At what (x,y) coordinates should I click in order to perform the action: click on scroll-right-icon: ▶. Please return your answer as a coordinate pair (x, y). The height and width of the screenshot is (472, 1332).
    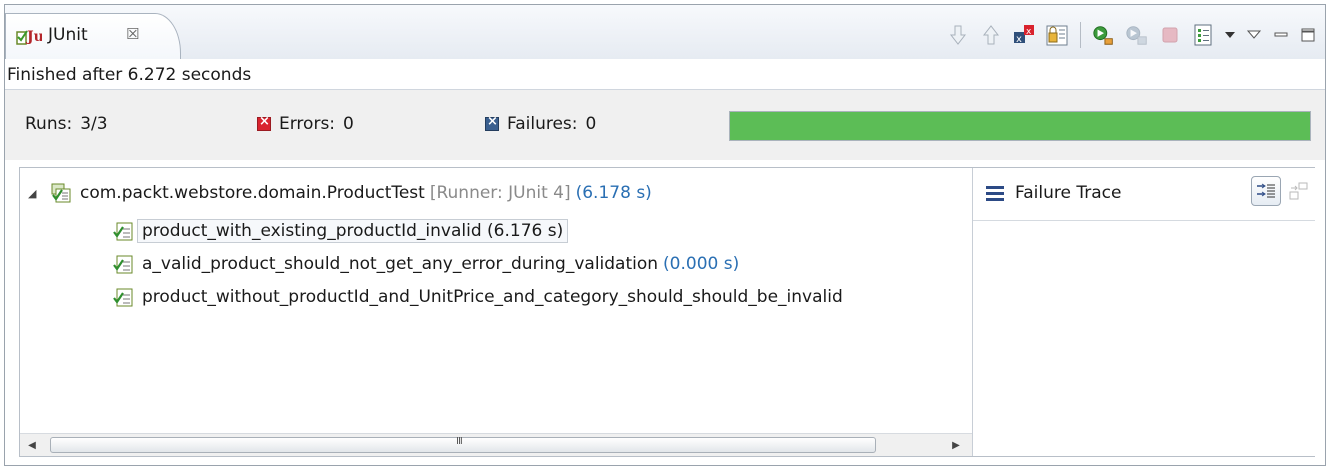
    Looking at the image, I should click on (956, 445).